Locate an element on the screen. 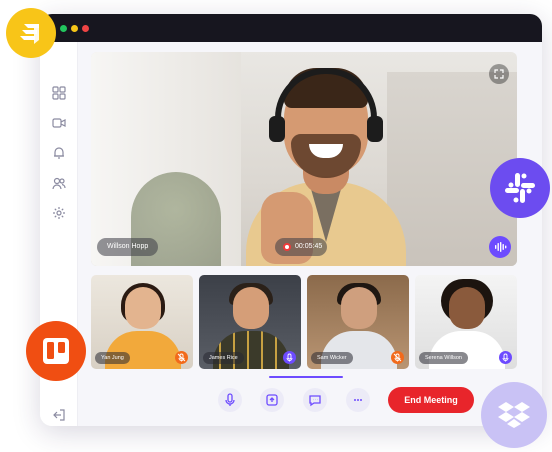  microphone-button is located at coordinates (230, 400).